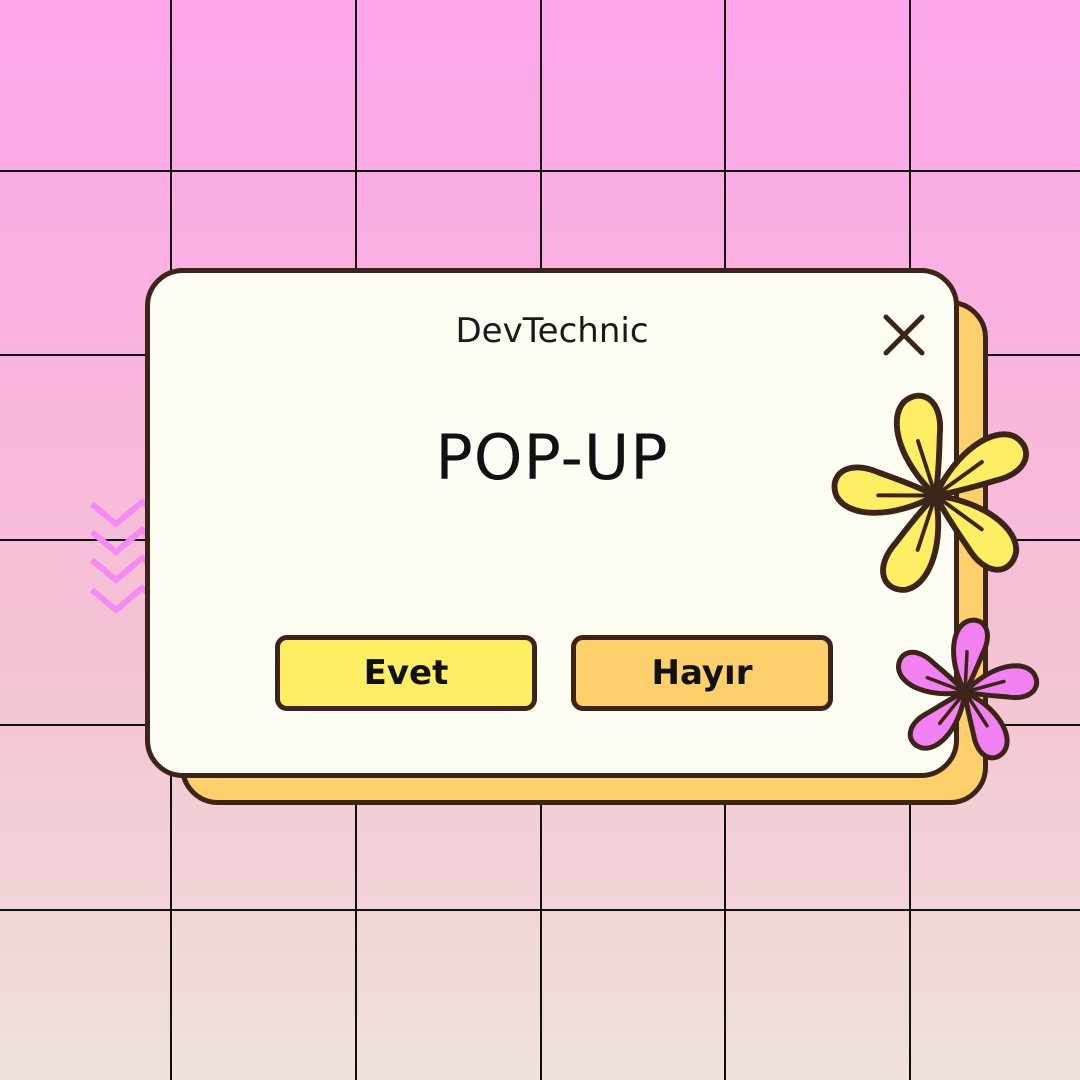 The height and width of the screenshot is (1080, 1080). I want to click on no-button: Hayır, so click(702, 673).